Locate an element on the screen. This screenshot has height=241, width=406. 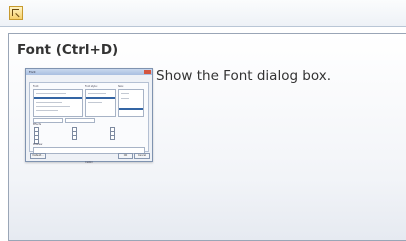
underline-dropdown is located at coordinates (80, 120).